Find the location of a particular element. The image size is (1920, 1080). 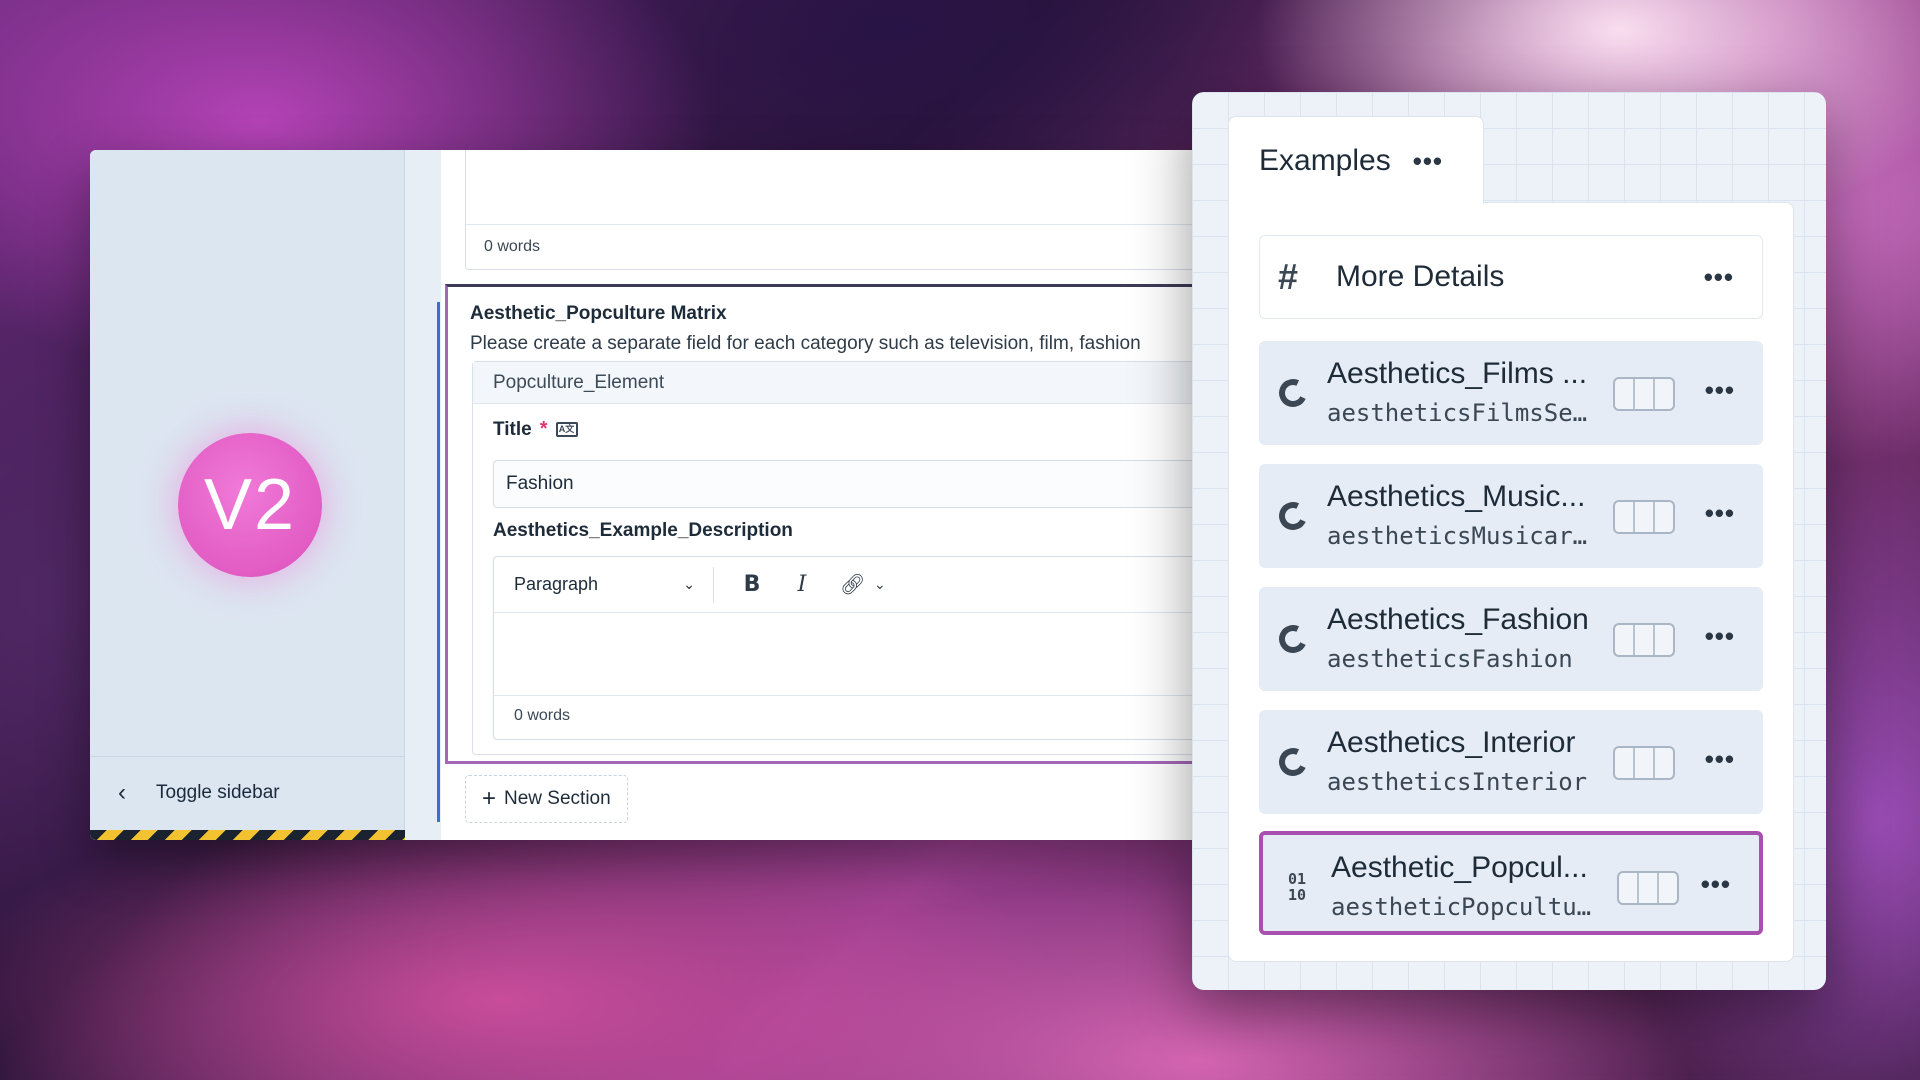

entry-title: Aesthetics_Fashion is located at coordinates (1458, 619).